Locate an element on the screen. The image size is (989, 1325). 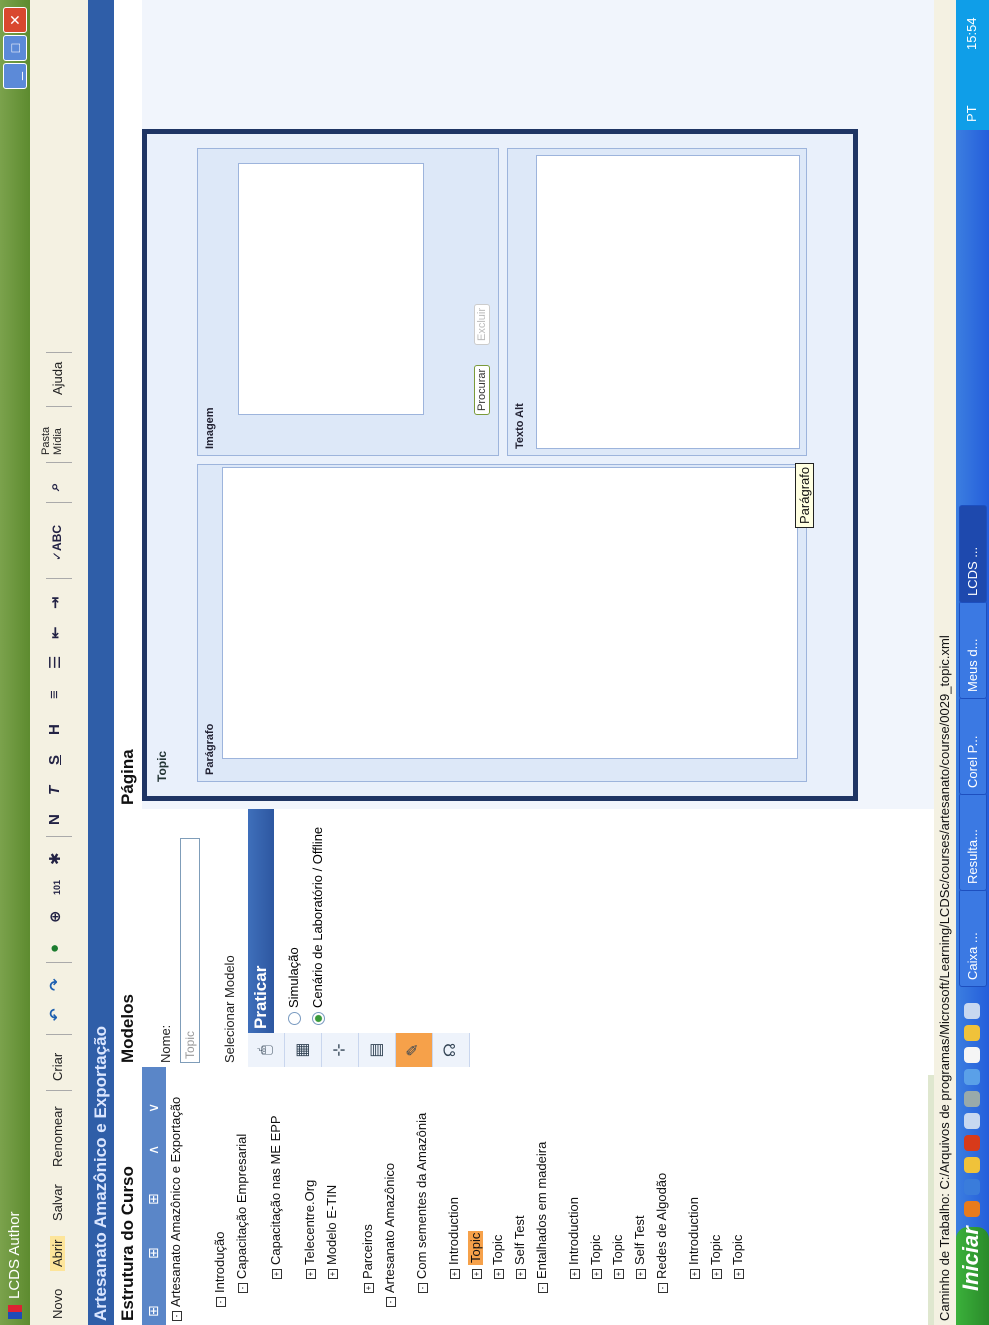
pasta-midia-button: Pasta Mídia is located at coordinates (52, 435).